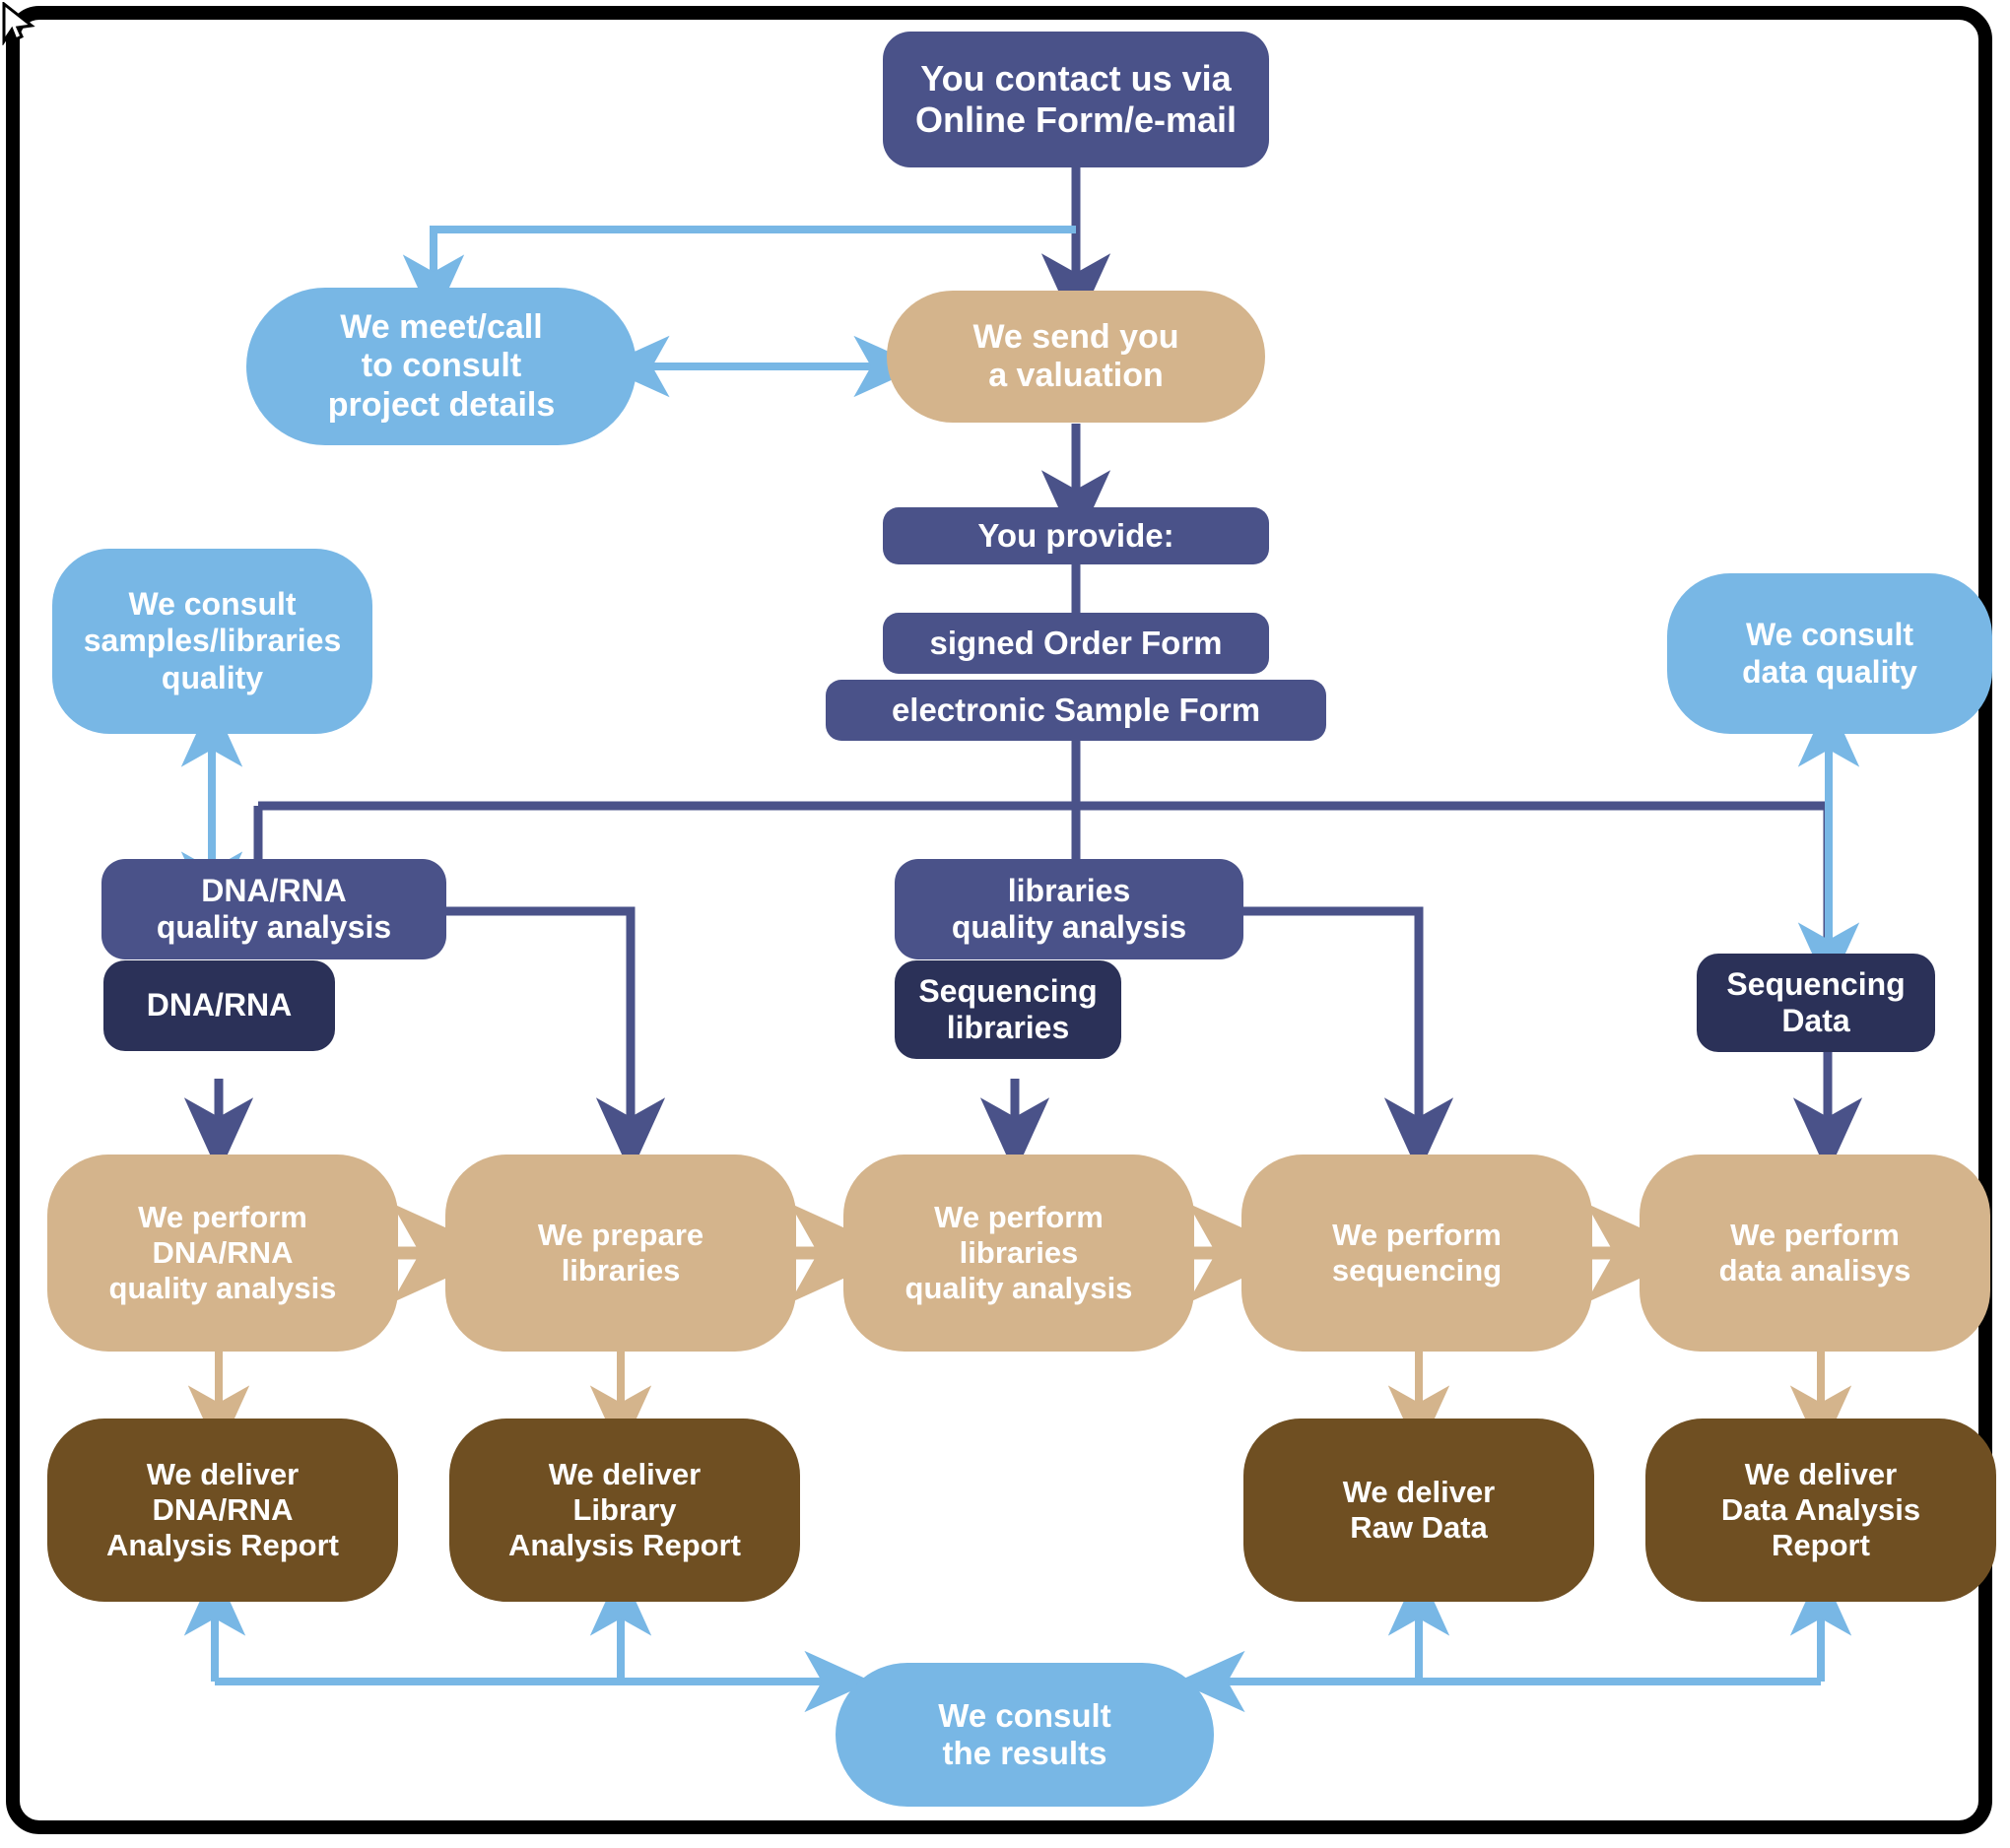 This screenshot has height=1848, width=2010. Describe the element at coordinates (1417, 1253) in the screenshot. I see `node-perform-sequencing: We perform sequencing` at that location.